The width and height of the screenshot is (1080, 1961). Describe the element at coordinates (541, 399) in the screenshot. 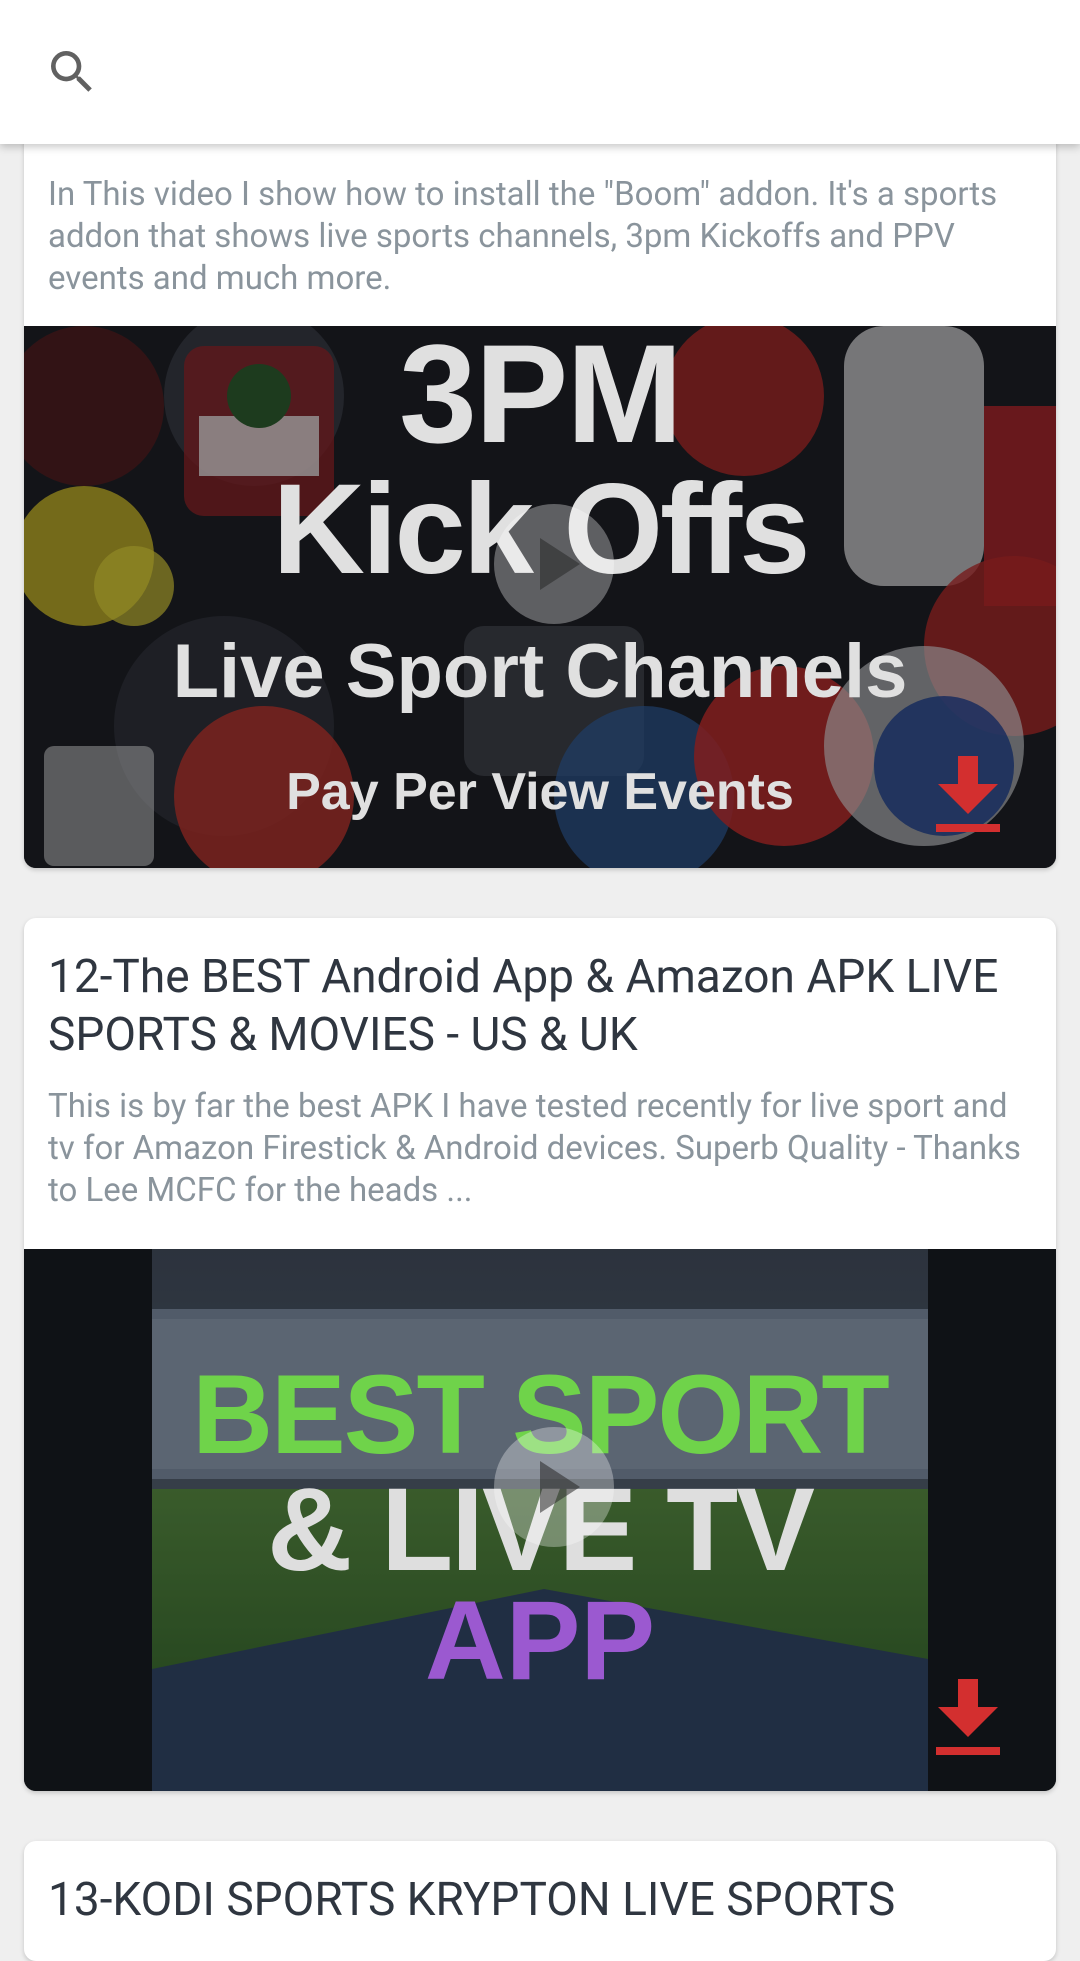

I see `thumbnail-text-line: 3PM` at that location.